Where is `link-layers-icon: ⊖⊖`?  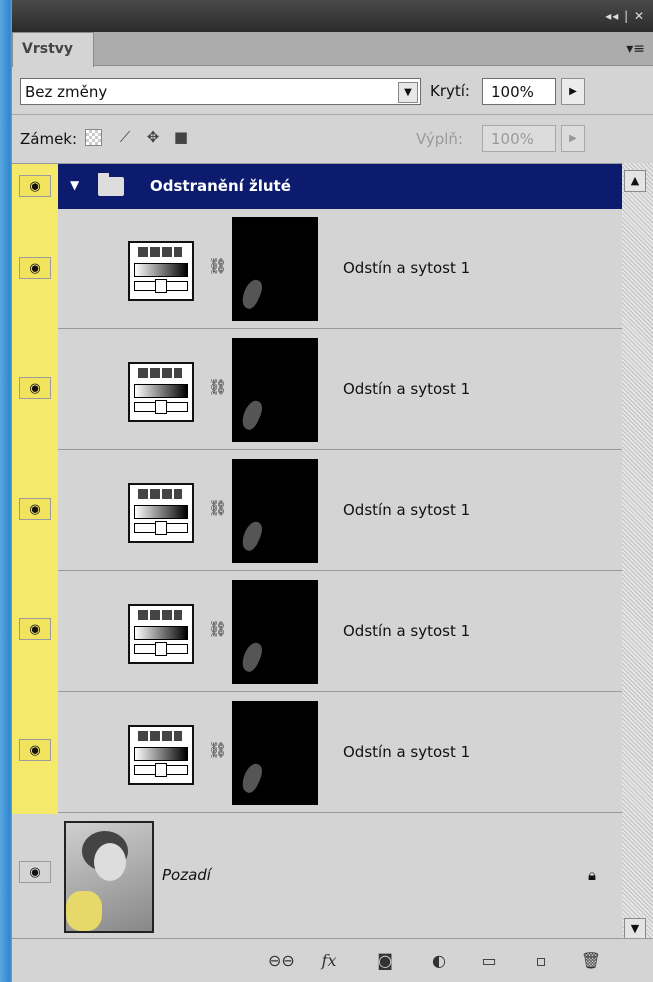 link-layers-icon: ⊖⊖ is located at coordinates (281, 961).